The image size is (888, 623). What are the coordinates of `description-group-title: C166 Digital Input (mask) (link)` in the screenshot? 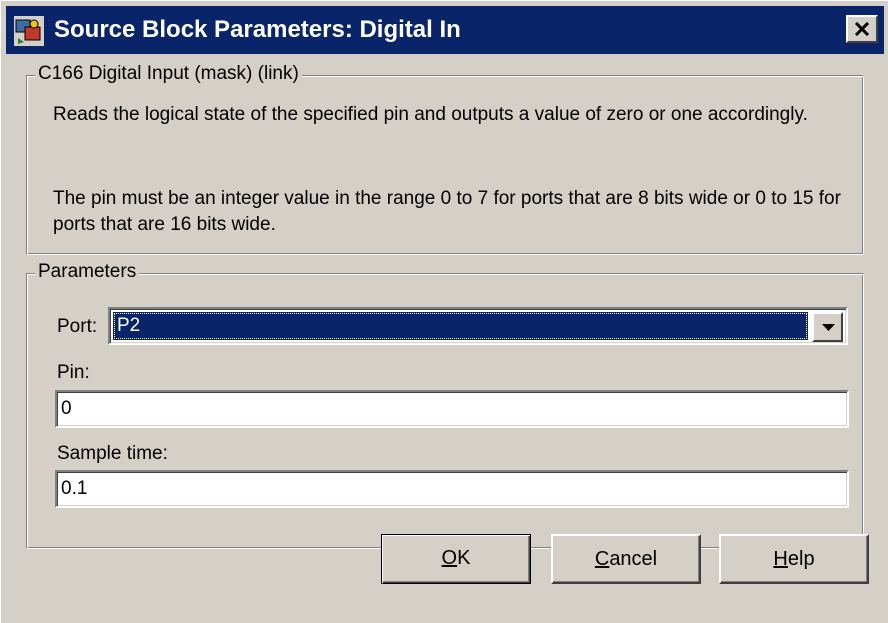 It's located at (168, 74).